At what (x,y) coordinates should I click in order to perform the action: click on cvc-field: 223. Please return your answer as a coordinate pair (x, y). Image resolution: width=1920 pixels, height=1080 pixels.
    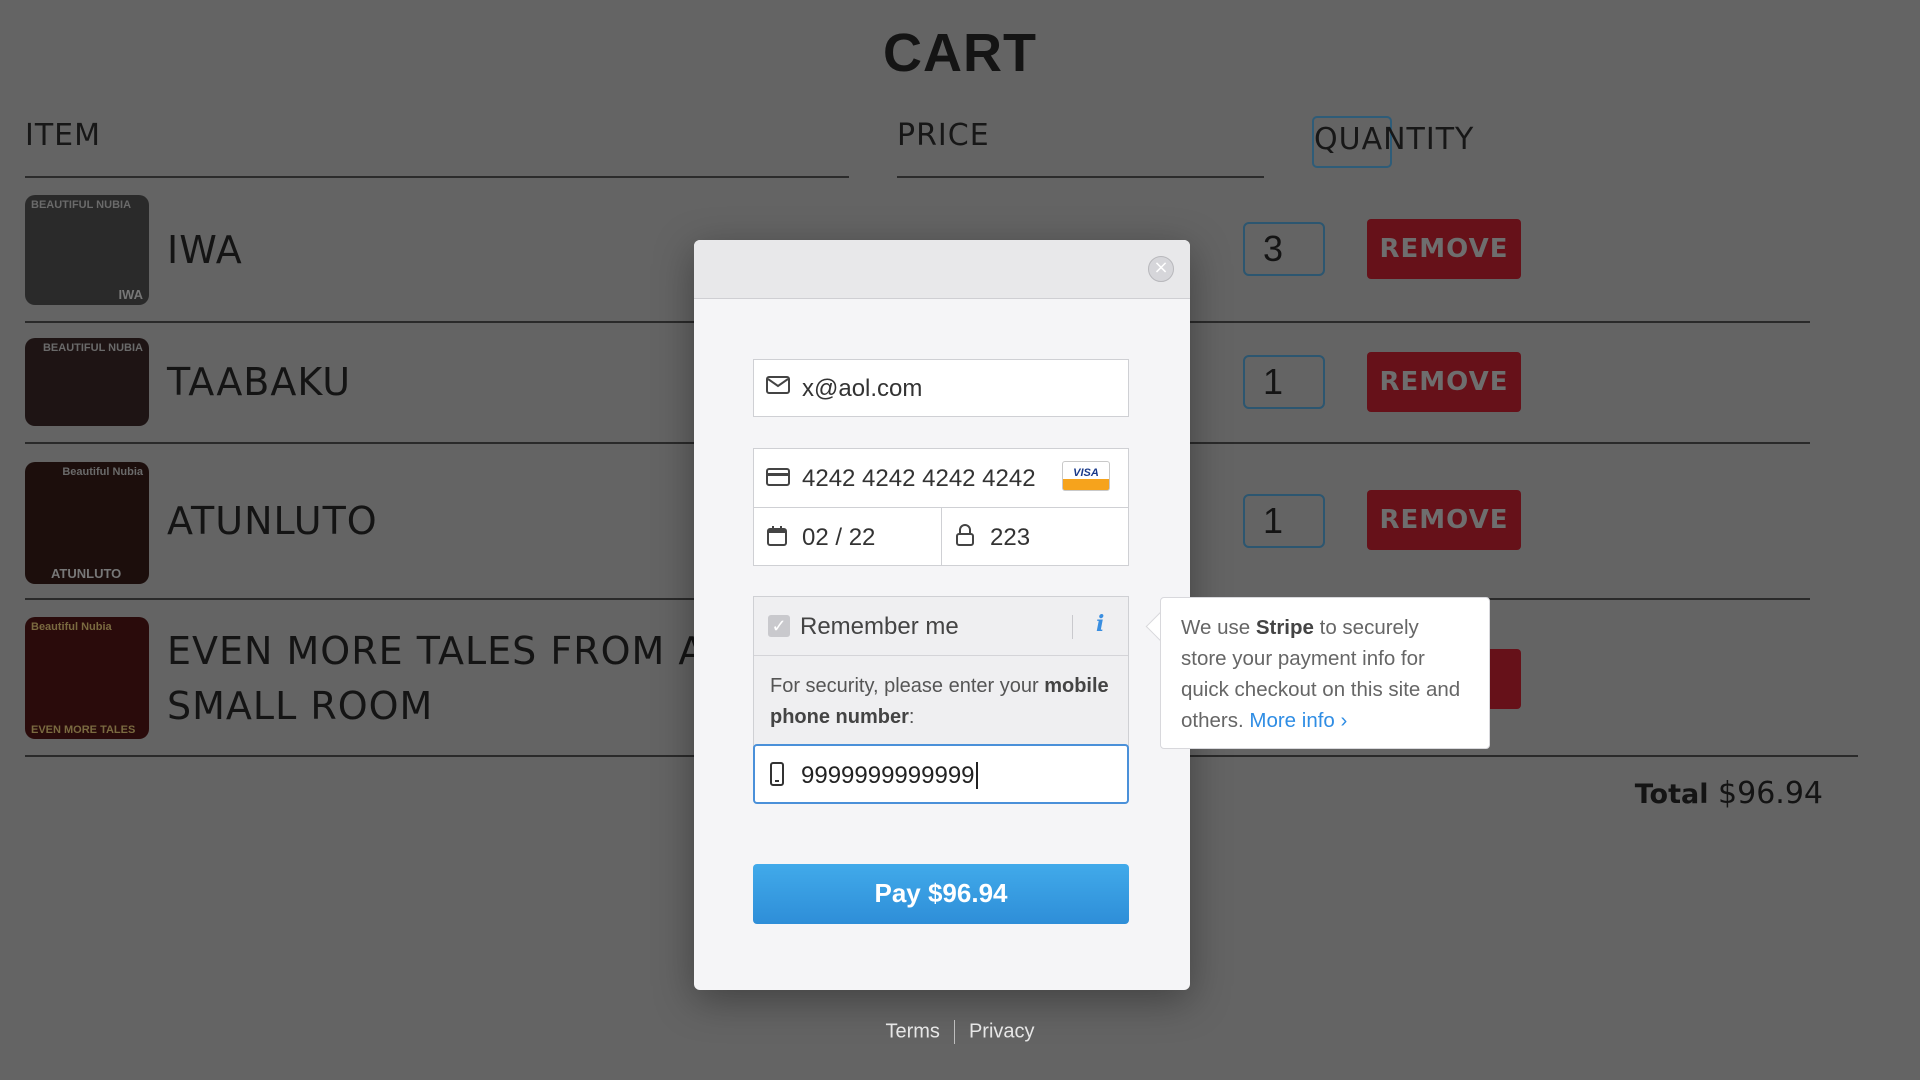
    Looking at the image, I should click on (1035, 536).